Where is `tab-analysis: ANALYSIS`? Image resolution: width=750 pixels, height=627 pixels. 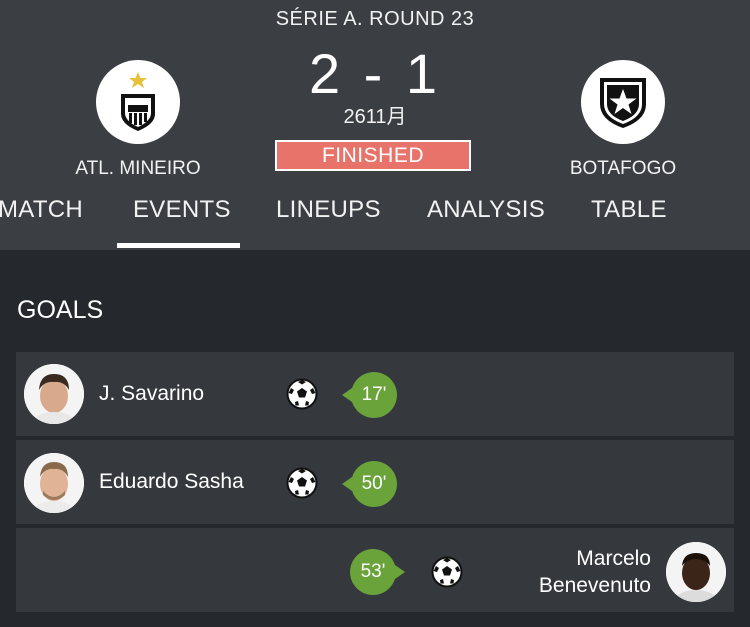 tab-analysis: ANALYSIS is located at coordinates (486, 210).